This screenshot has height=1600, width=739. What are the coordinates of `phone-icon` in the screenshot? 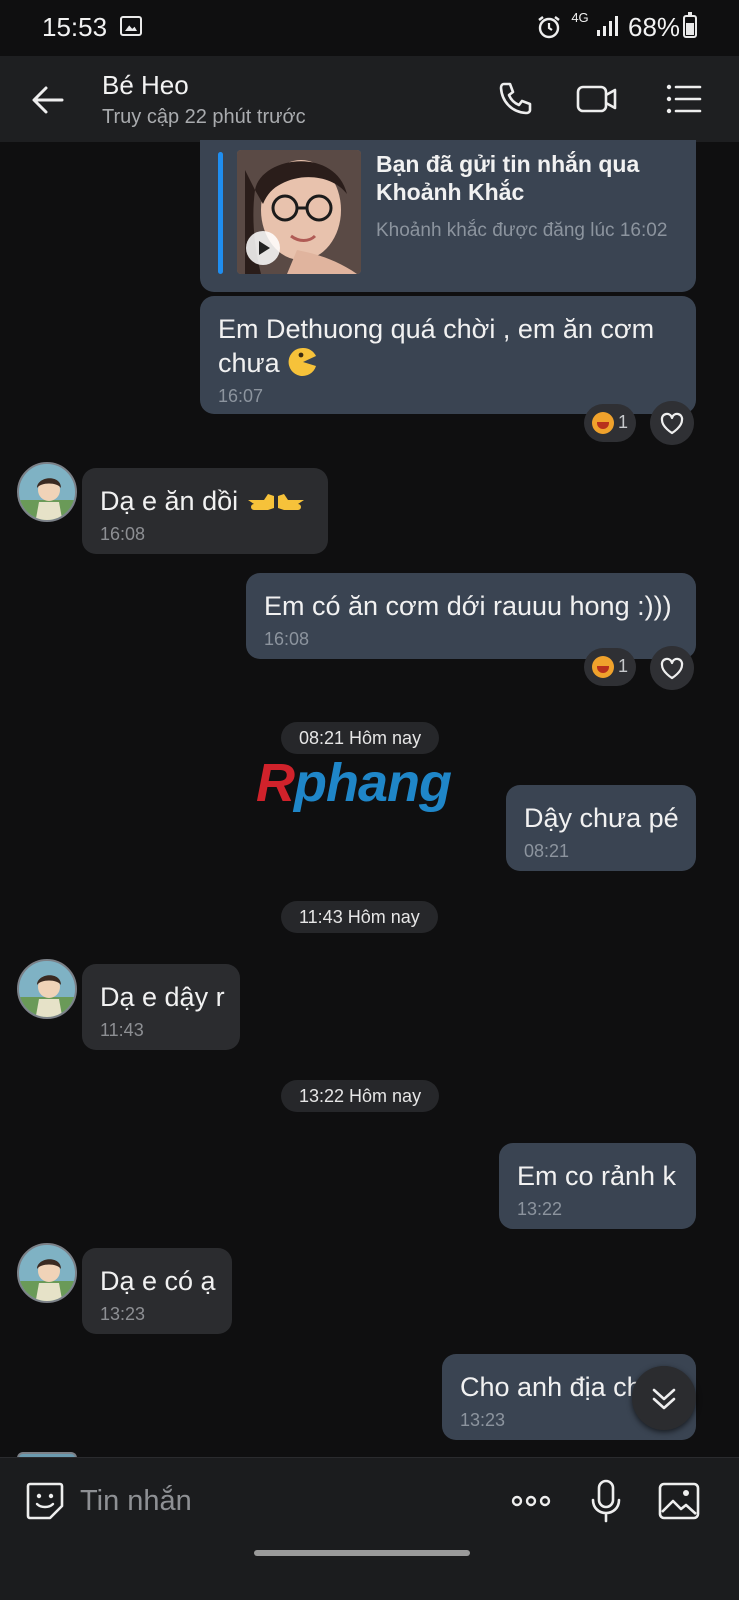 It's located at (515, 99).